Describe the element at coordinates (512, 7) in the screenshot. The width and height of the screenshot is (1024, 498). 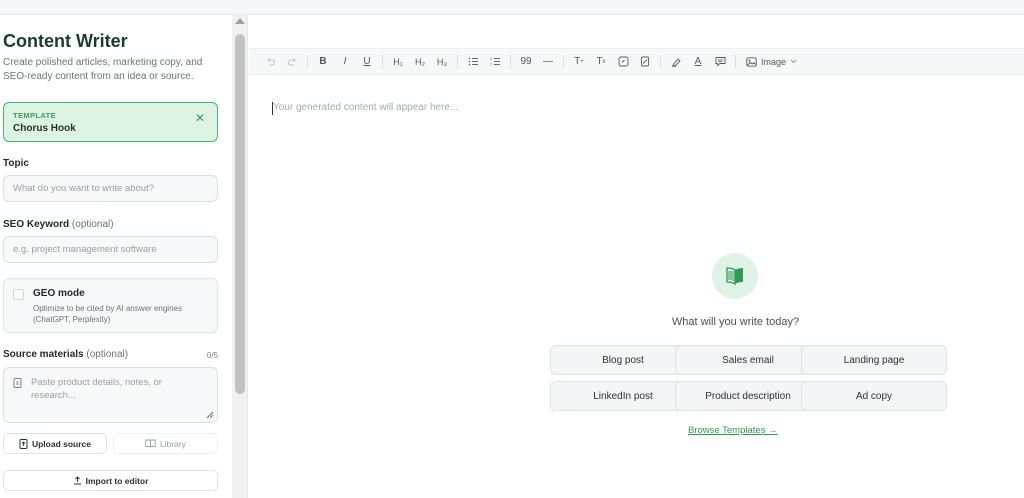
I see `browser-top-bar` at that location.